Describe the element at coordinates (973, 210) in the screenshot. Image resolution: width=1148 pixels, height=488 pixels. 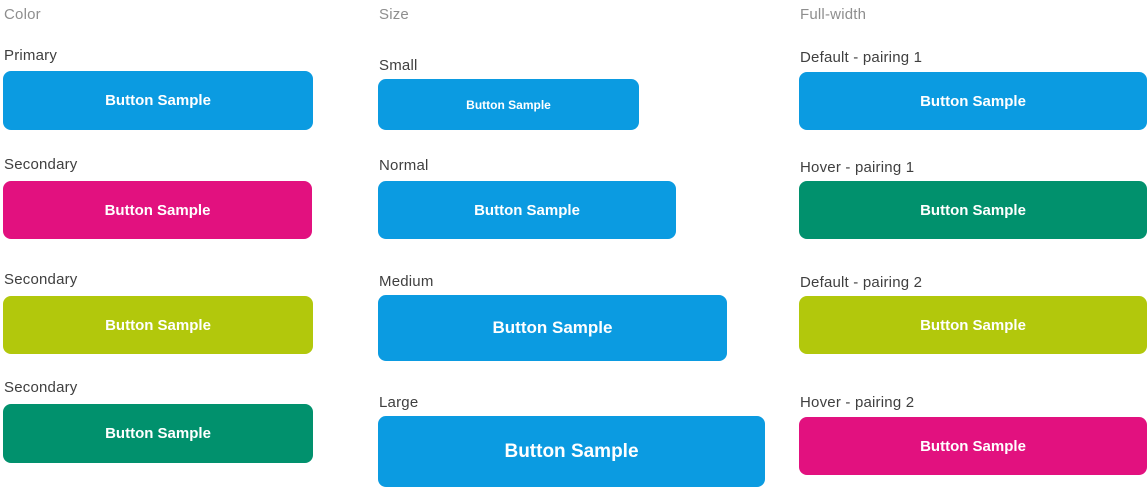
I see `hover-pairing-1-button: Button Sample` at that location.